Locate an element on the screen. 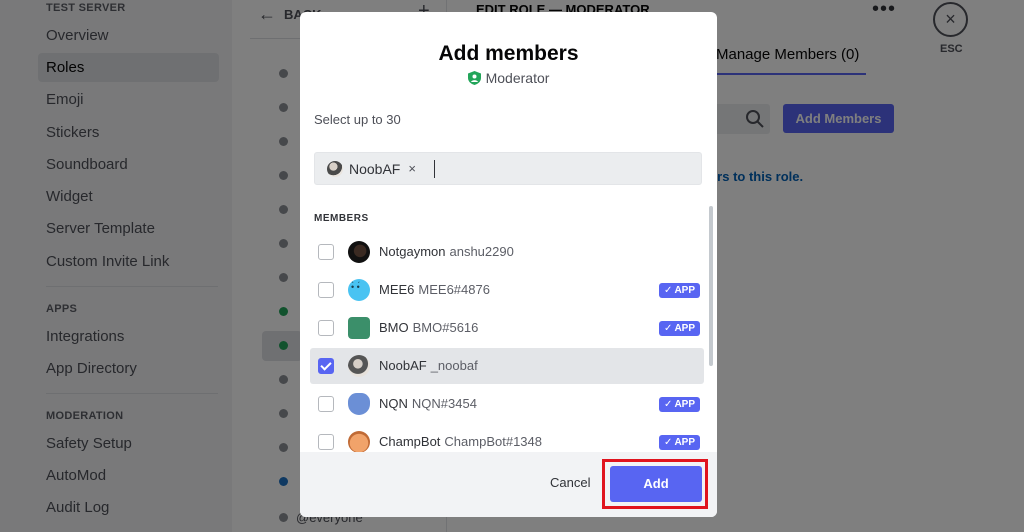  list-item: NQN NQN#3454 ✓ APP is located at coordinates (507, 404).